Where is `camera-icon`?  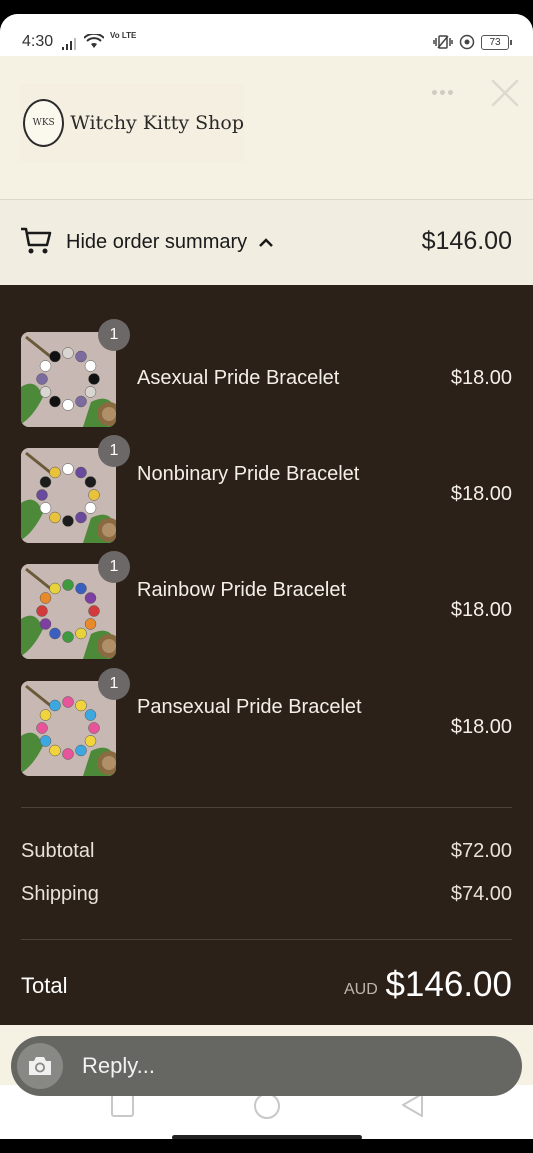 camera-icon is located at coordinates (40, 1066).